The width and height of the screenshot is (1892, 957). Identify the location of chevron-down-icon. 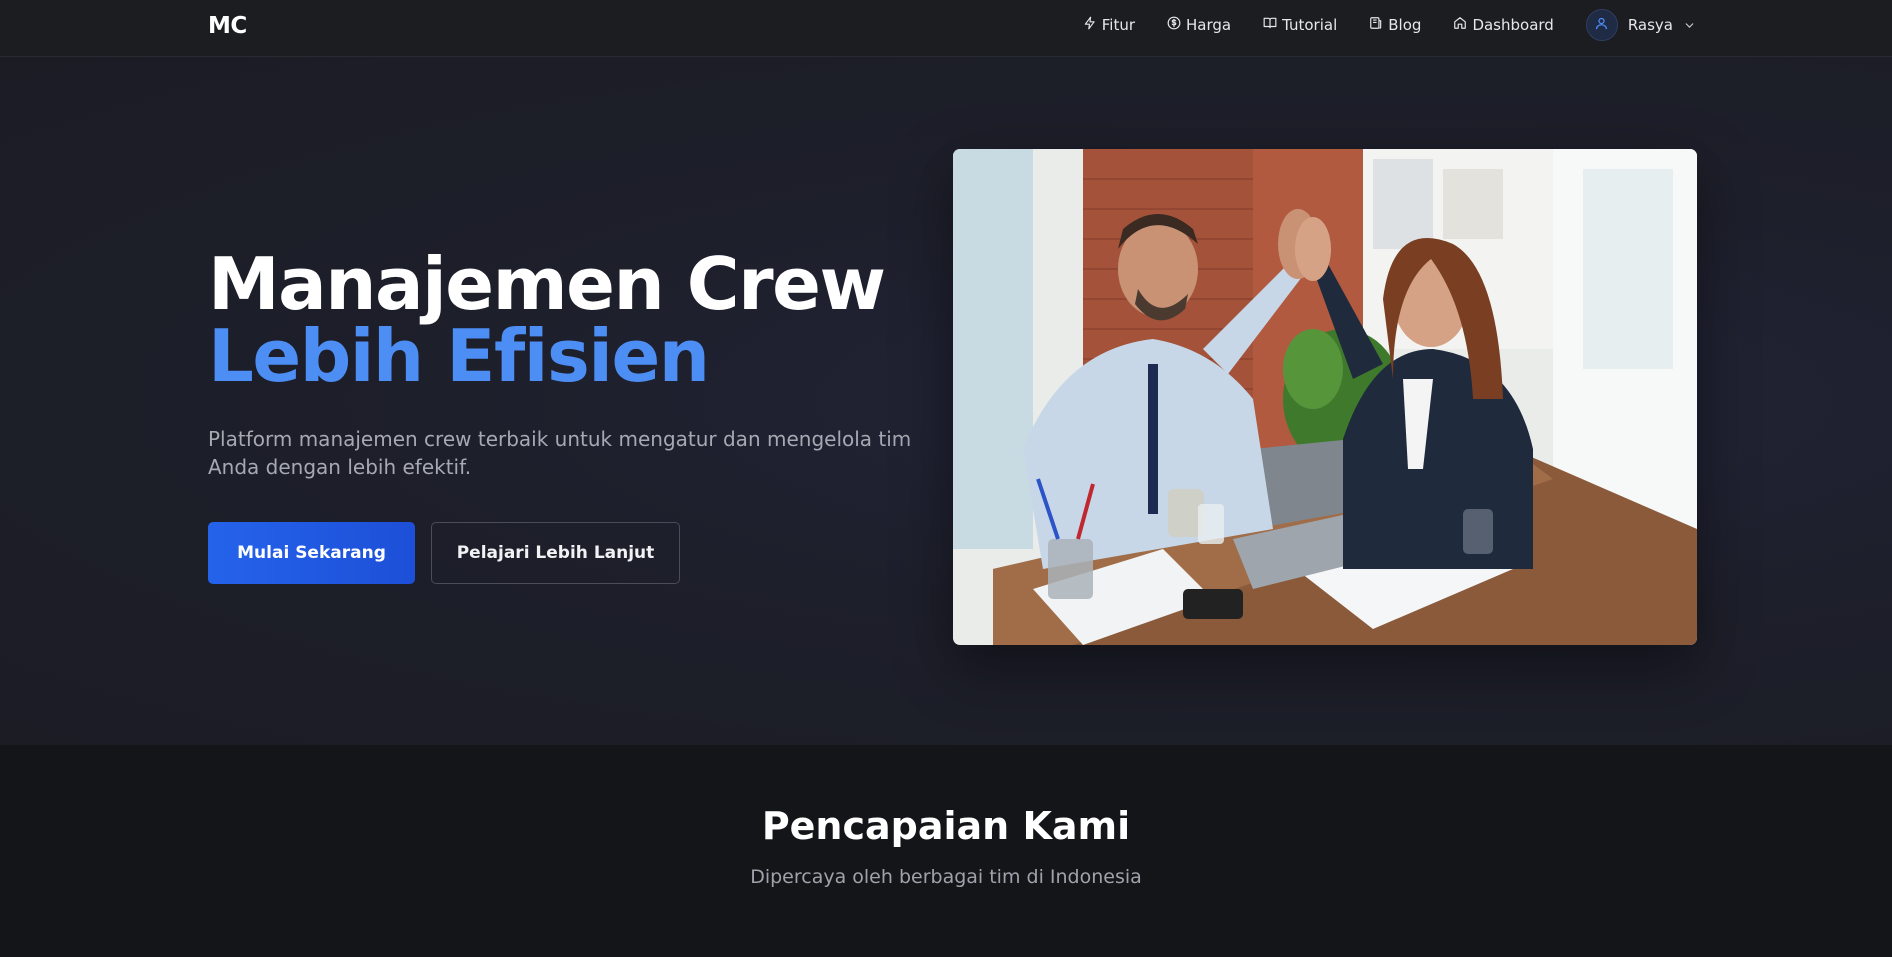
(1689, 25).